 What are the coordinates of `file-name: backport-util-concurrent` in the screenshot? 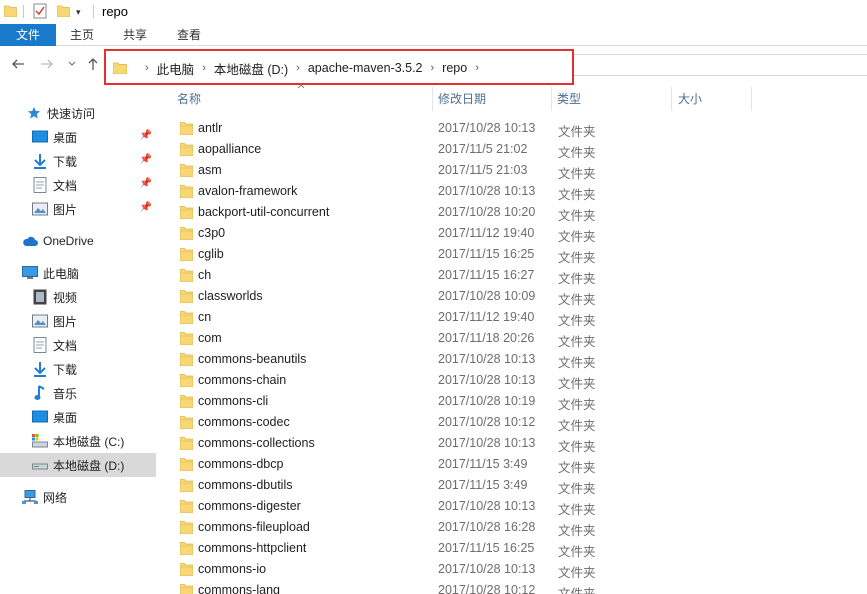 It's located at (263, 212).